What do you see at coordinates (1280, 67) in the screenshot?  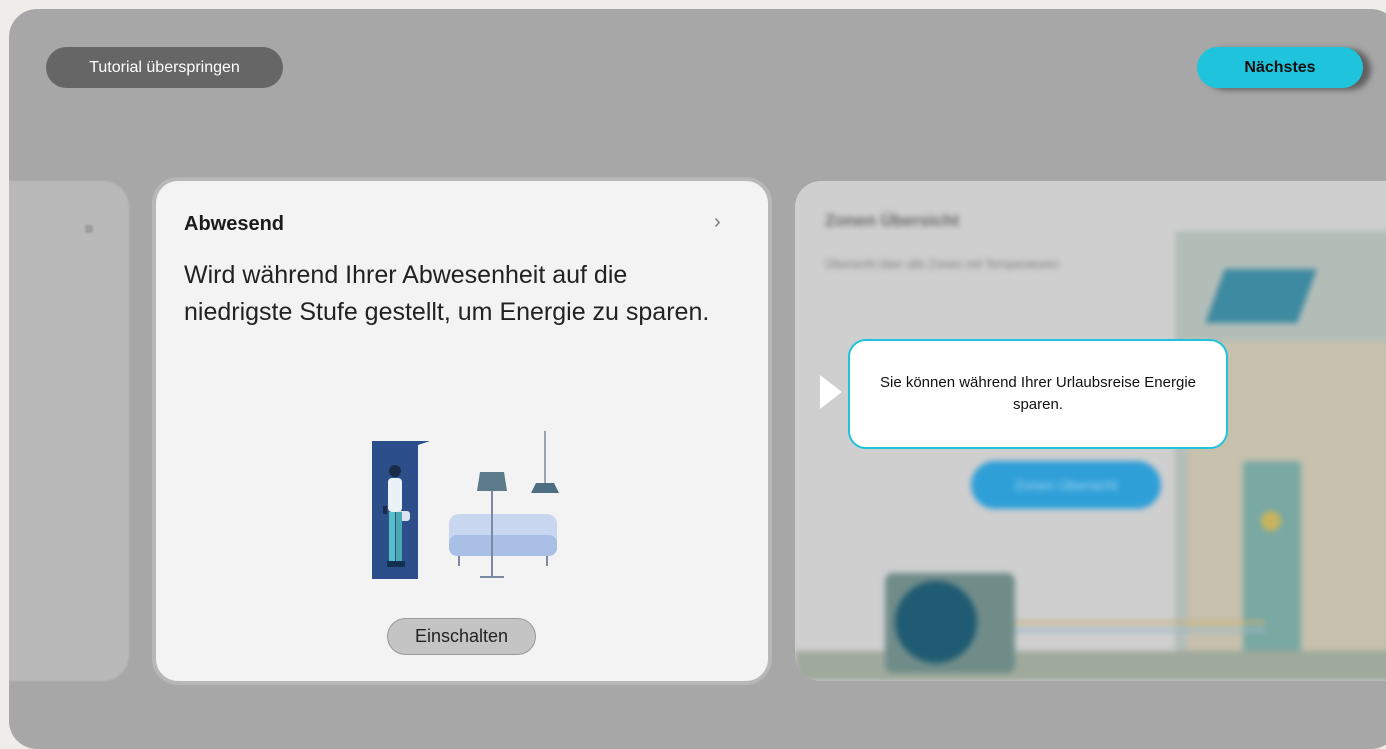 I see `next-button: Nächstes` at bounding box center [1280, 67].